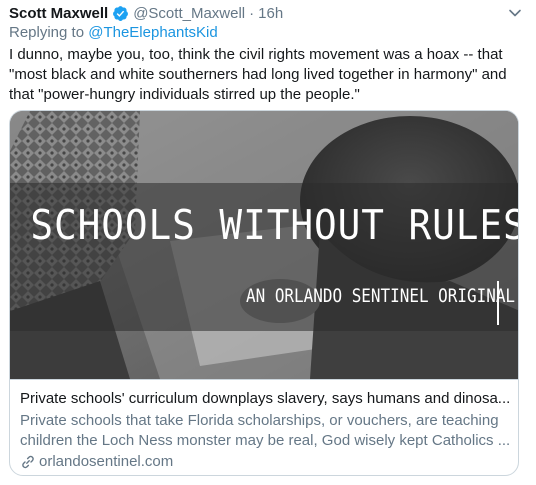  Describe the element at coordinates (270, 13) in the screenshot. I see `tweet-time: 16h` at that location.